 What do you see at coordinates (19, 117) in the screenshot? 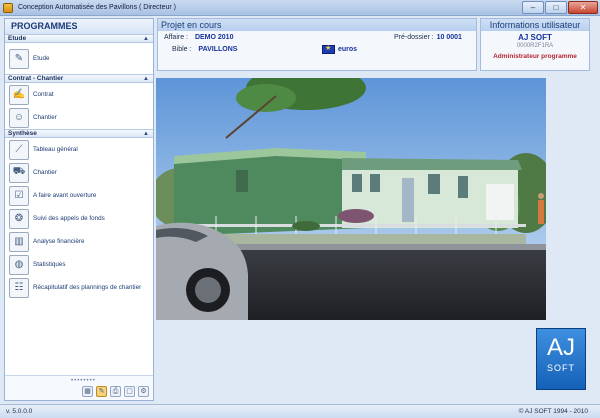
I see `worker-icon: ☺` at bounding box center [19, 117].